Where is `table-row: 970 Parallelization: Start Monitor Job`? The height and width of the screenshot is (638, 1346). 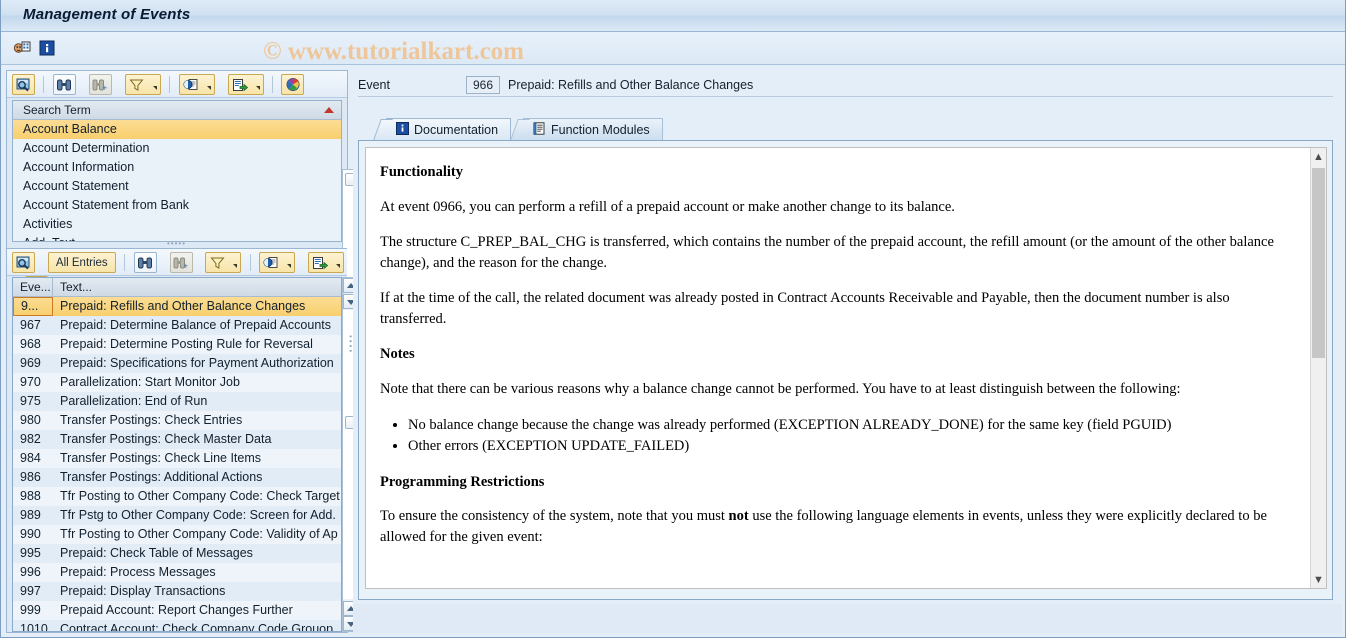 table-row: 970 Parallelization: Start Monitor Job is located at coordinates (177, 382).